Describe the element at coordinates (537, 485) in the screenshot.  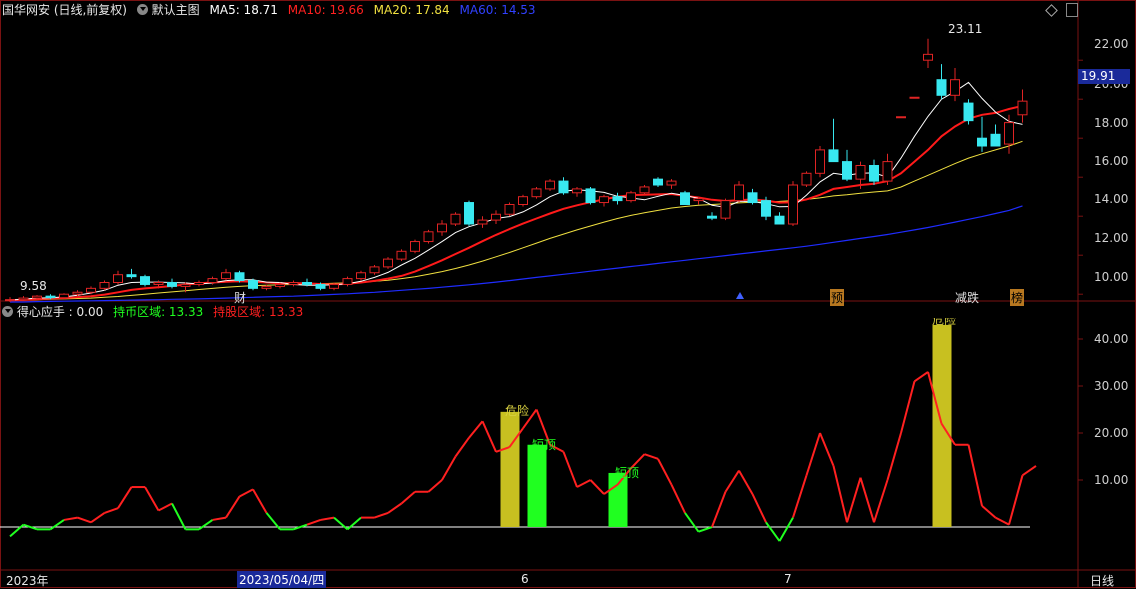
I see `indicator-signal-bar` at that location.